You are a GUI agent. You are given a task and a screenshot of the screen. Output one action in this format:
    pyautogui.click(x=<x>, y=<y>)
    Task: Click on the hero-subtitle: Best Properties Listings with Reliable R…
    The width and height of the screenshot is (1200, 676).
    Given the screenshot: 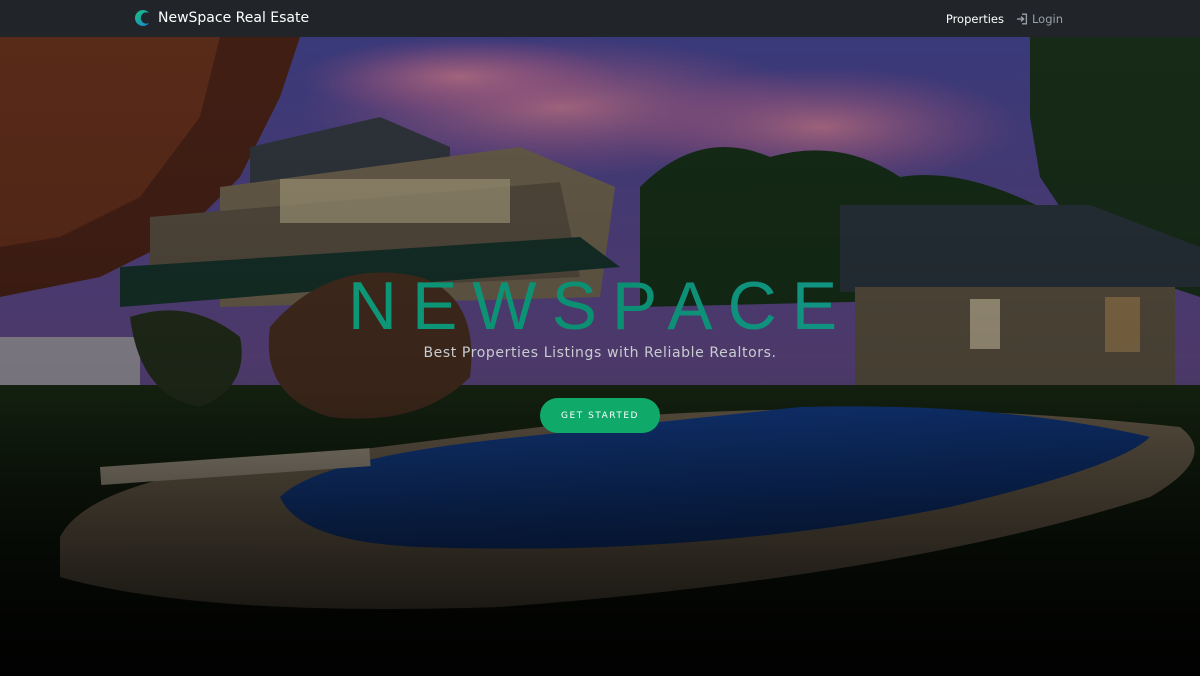 What is the action you would take?
    pyautogui.click(x=600, y=353)
    